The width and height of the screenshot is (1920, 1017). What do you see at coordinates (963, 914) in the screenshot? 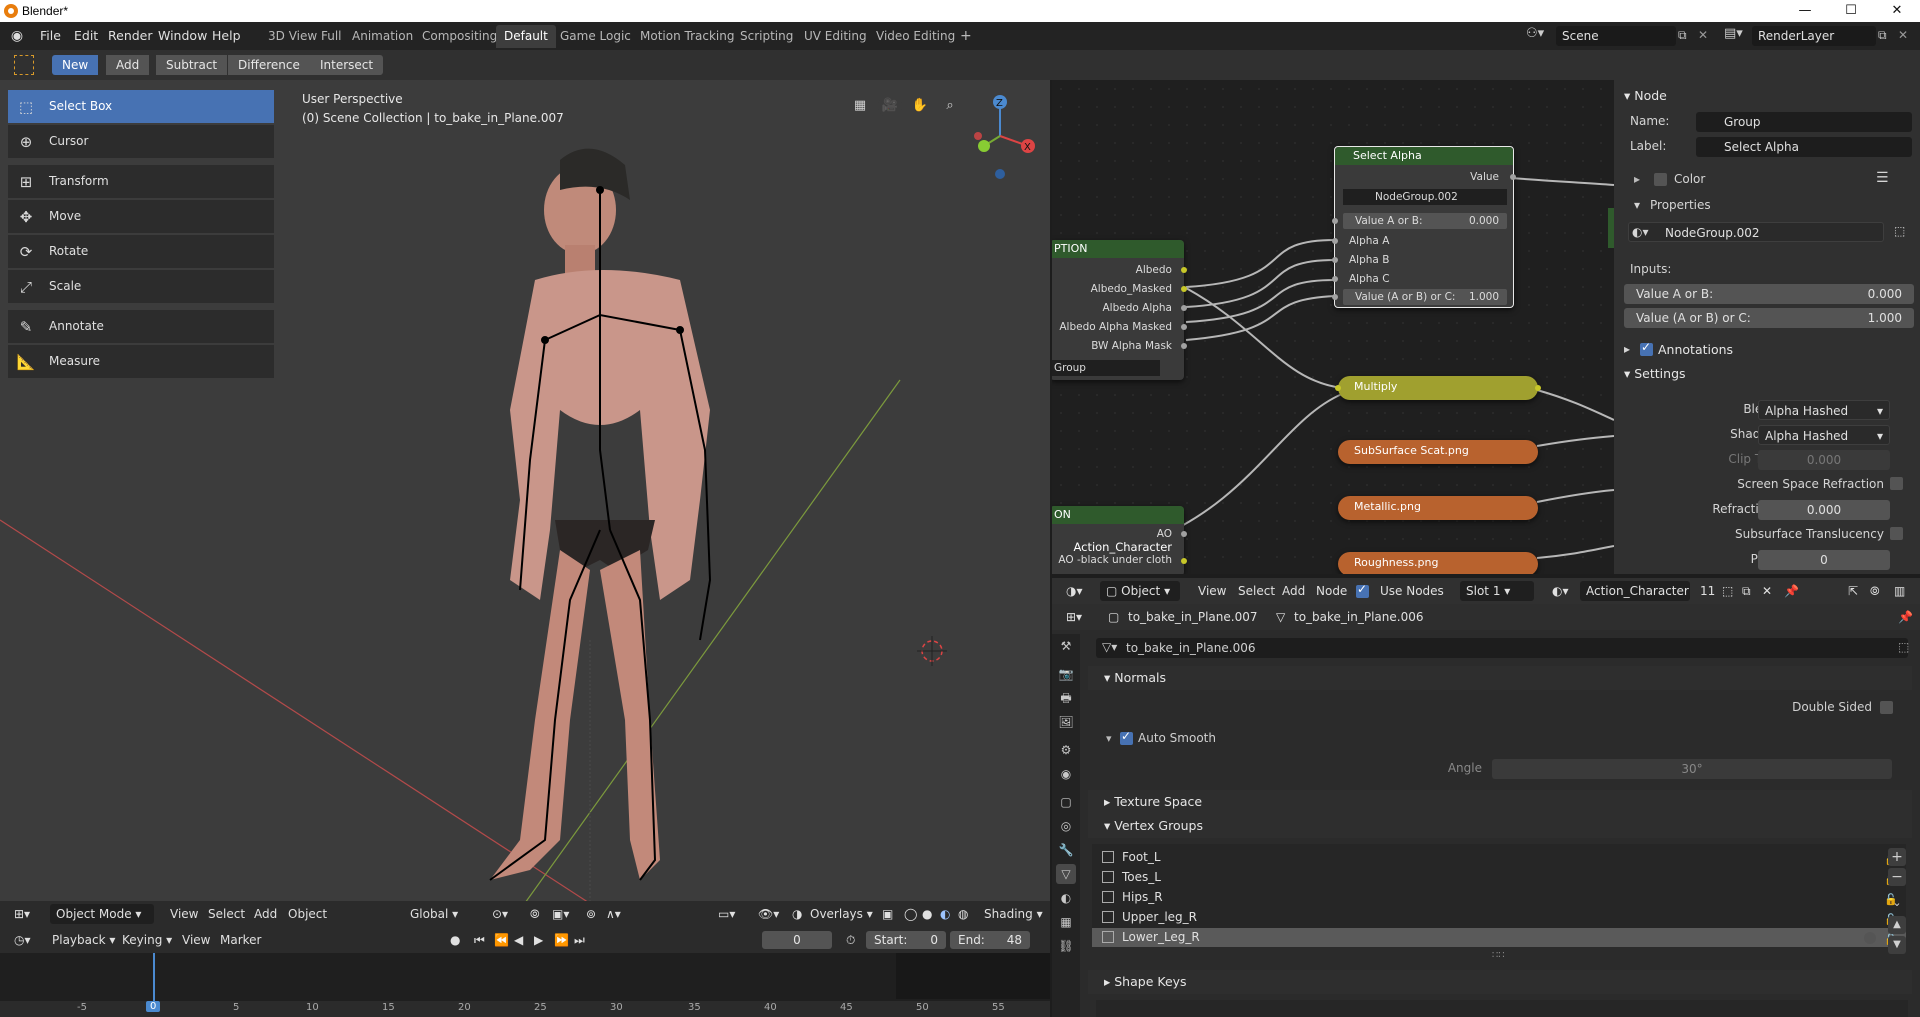
I see `rendered-shading-icon: ◍` at bounding box center [963, 914].